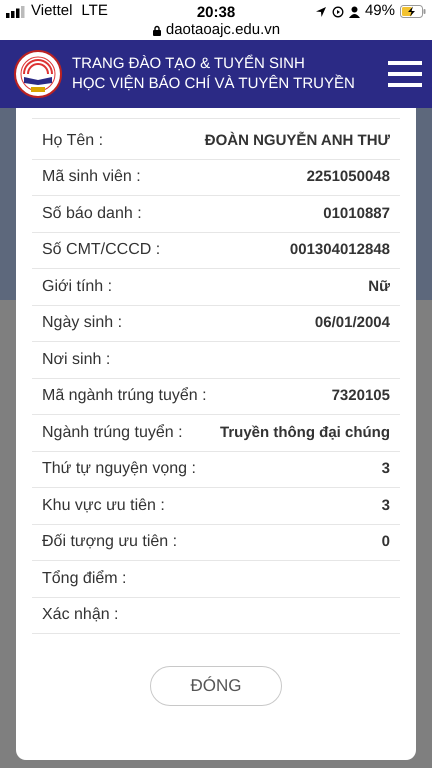 The height and width of the screenshot is (768, 432). Describe the element at coordinates (386, 542) in the screenshot. I see `field-value: 0` at that location.